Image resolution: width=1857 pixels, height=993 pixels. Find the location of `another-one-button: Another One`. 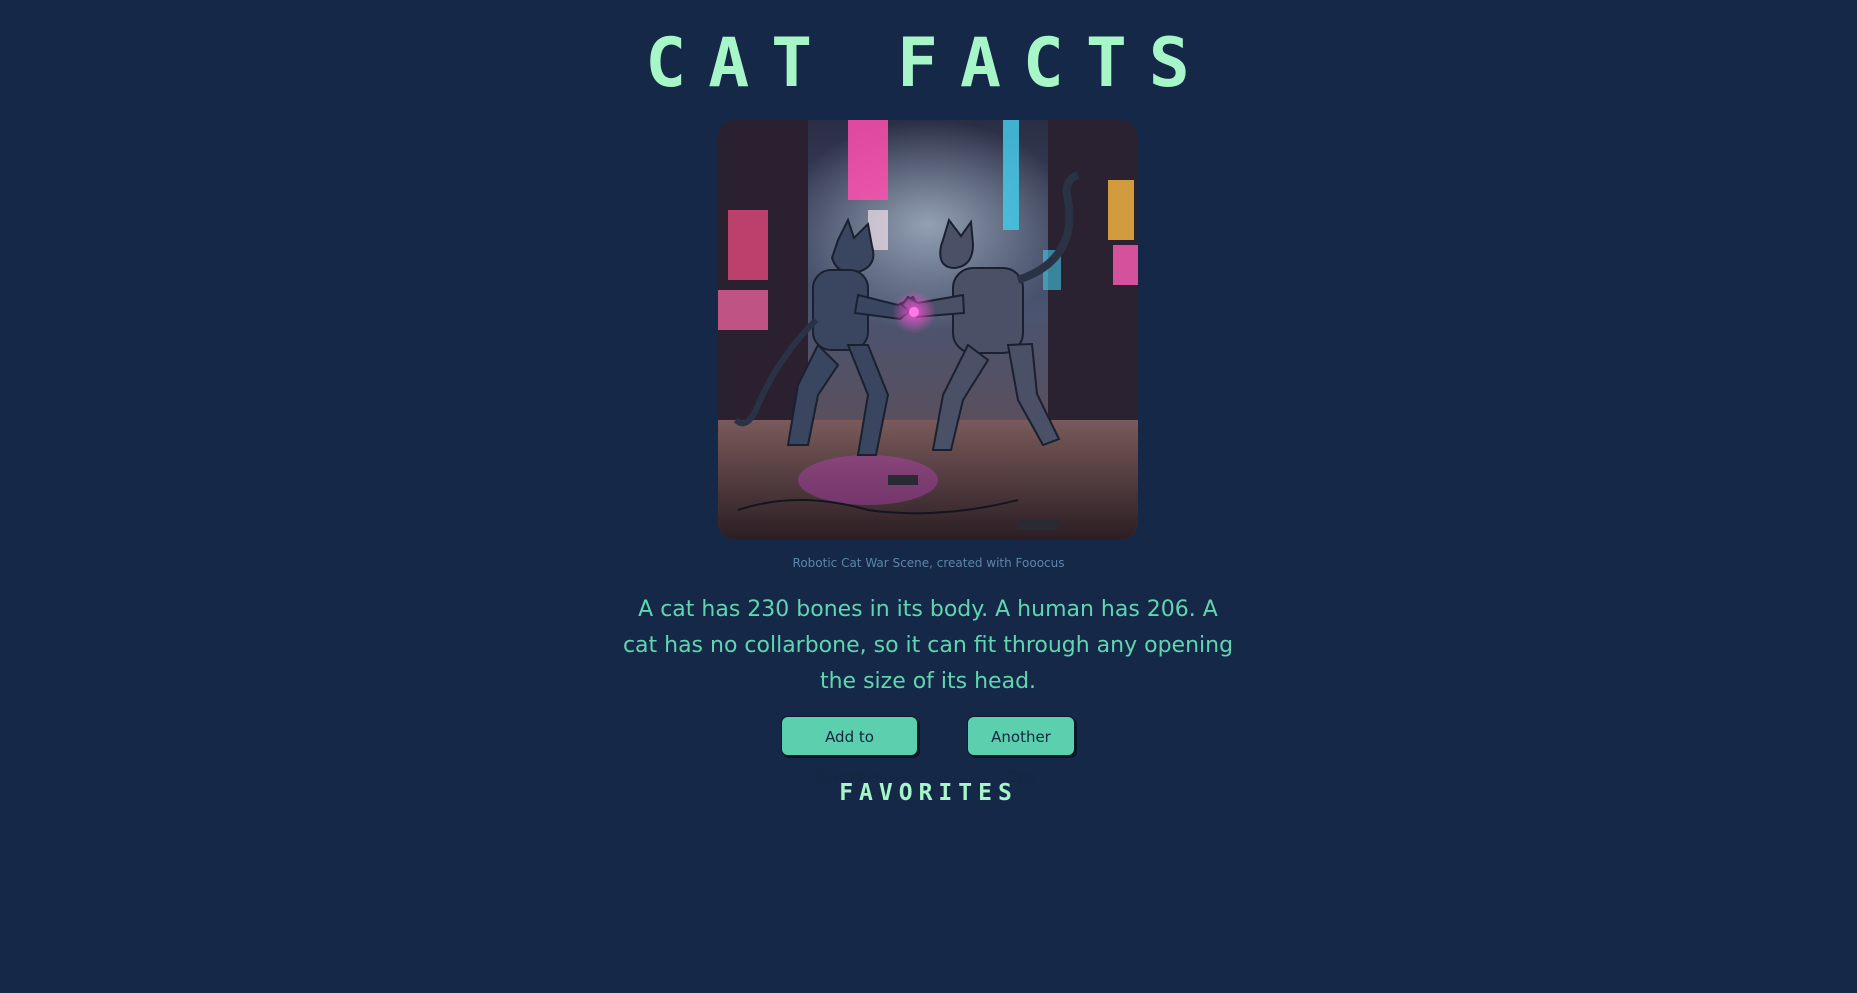

another-one-button: Another One is located at coordinates (1021, 751).